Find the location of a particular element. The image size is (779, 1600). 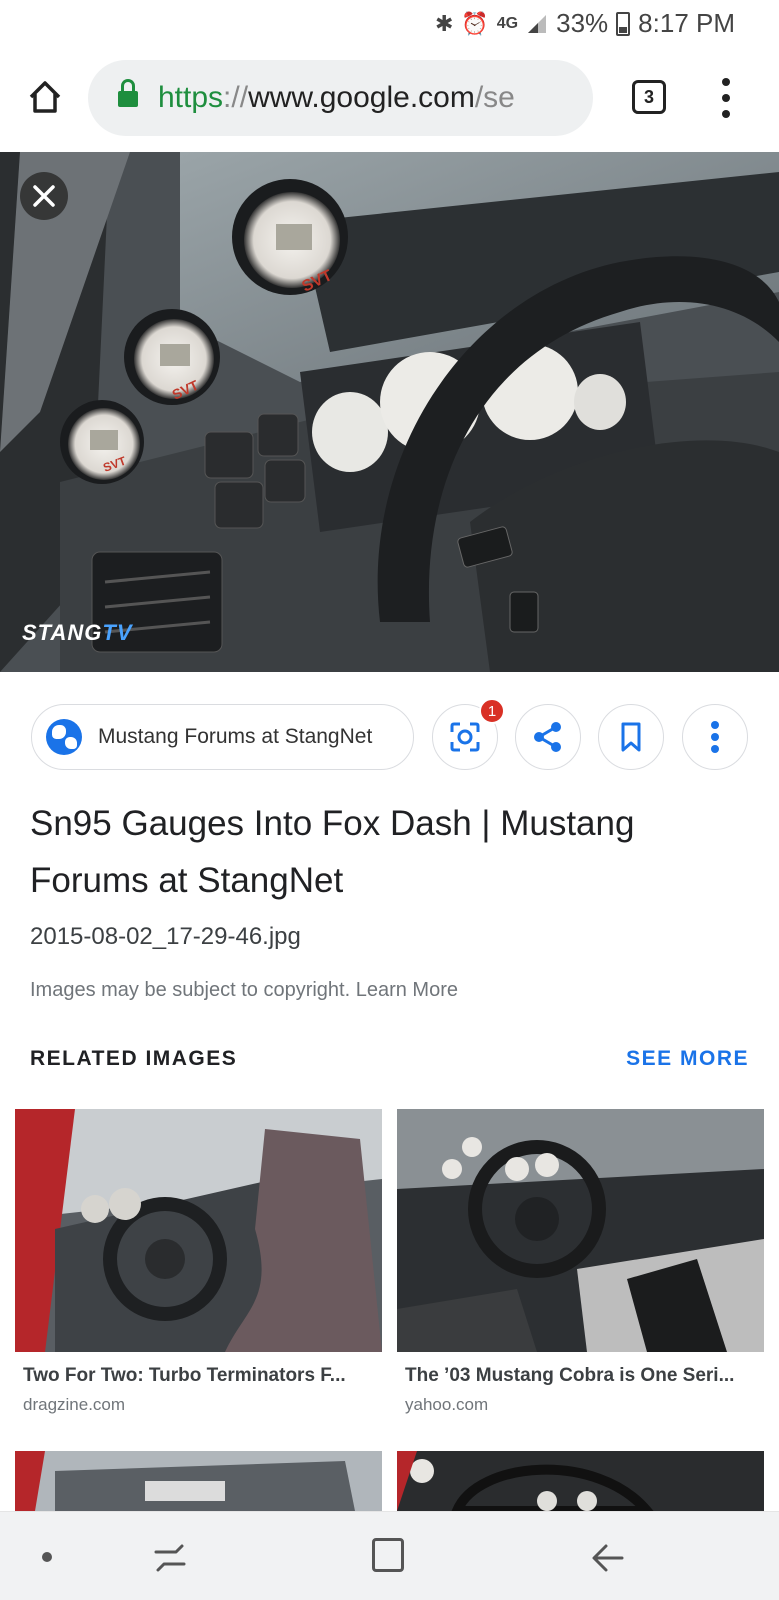

home-button is located at coordinates (45, 97).